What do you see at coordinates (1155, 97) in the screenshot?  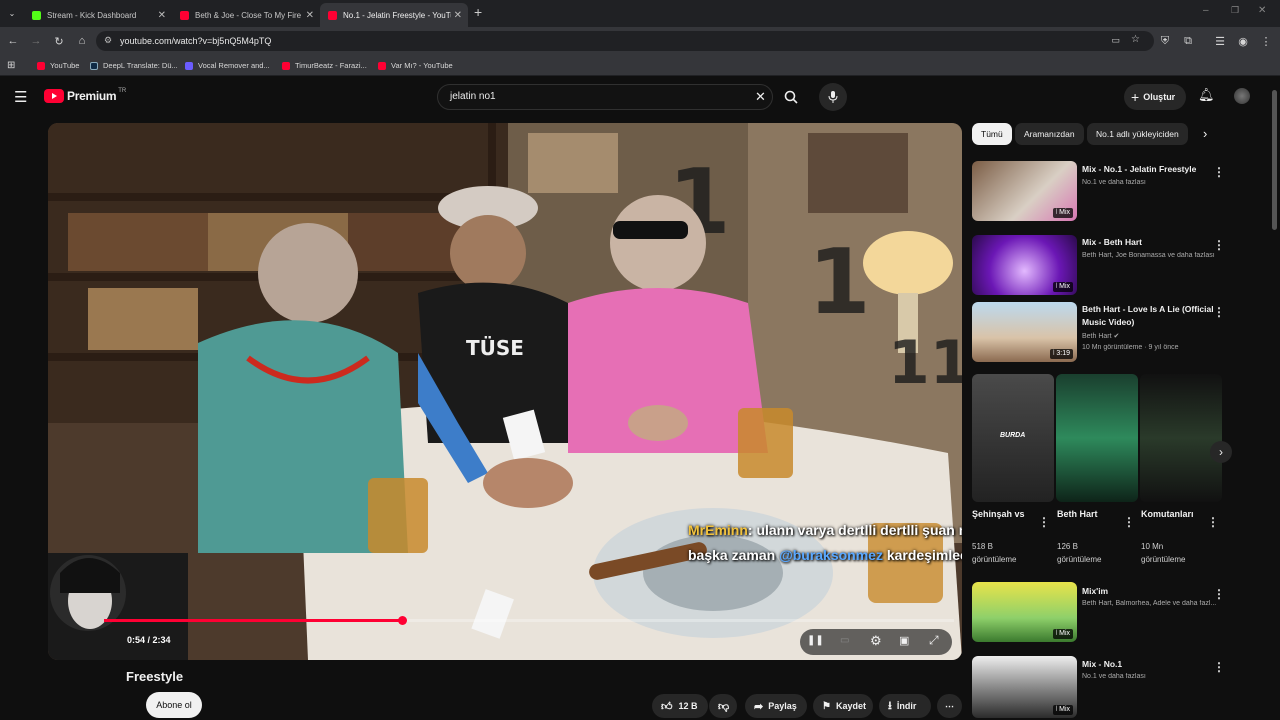 I see `create-button: + Oluştur` at bounding box center [1155, 97].